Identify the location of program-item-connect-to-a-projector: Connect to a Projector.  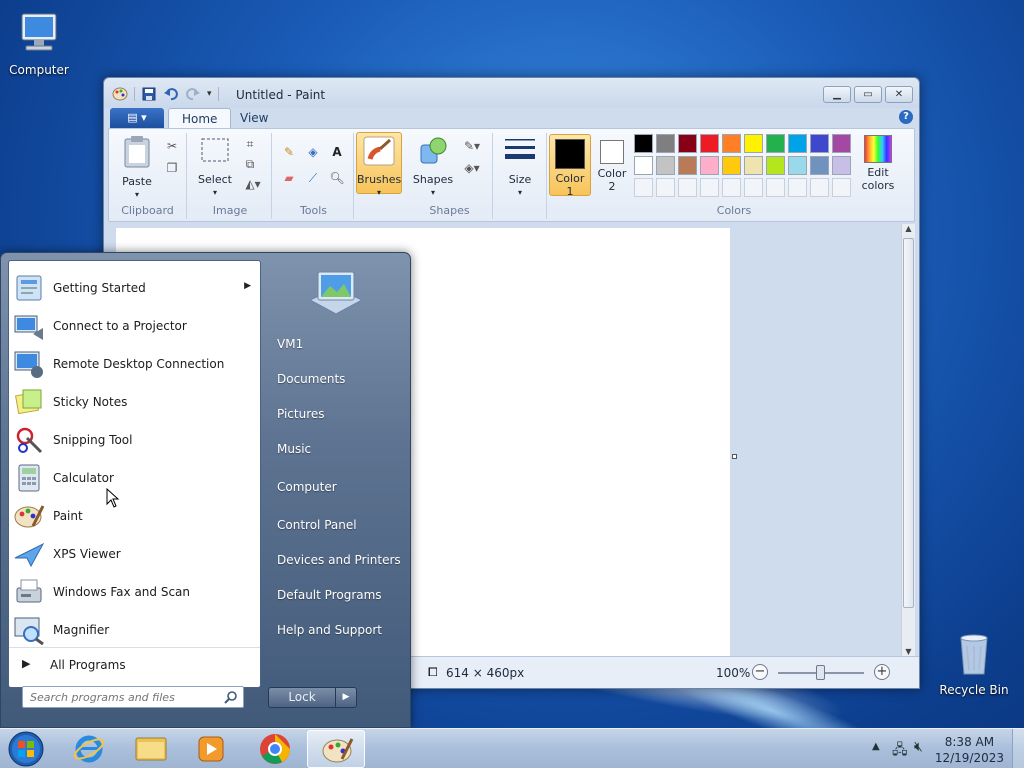
(136, 326).